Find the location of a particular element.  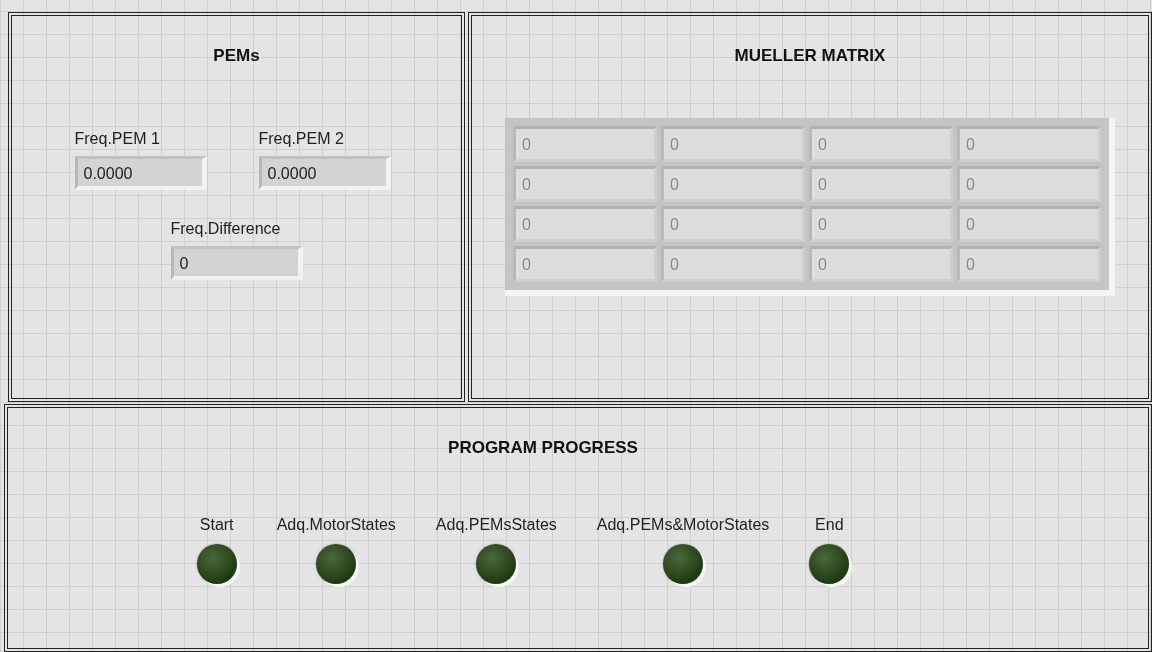

panel-title: PROGRAM PROGRESS is located at coordinates (543, 448).